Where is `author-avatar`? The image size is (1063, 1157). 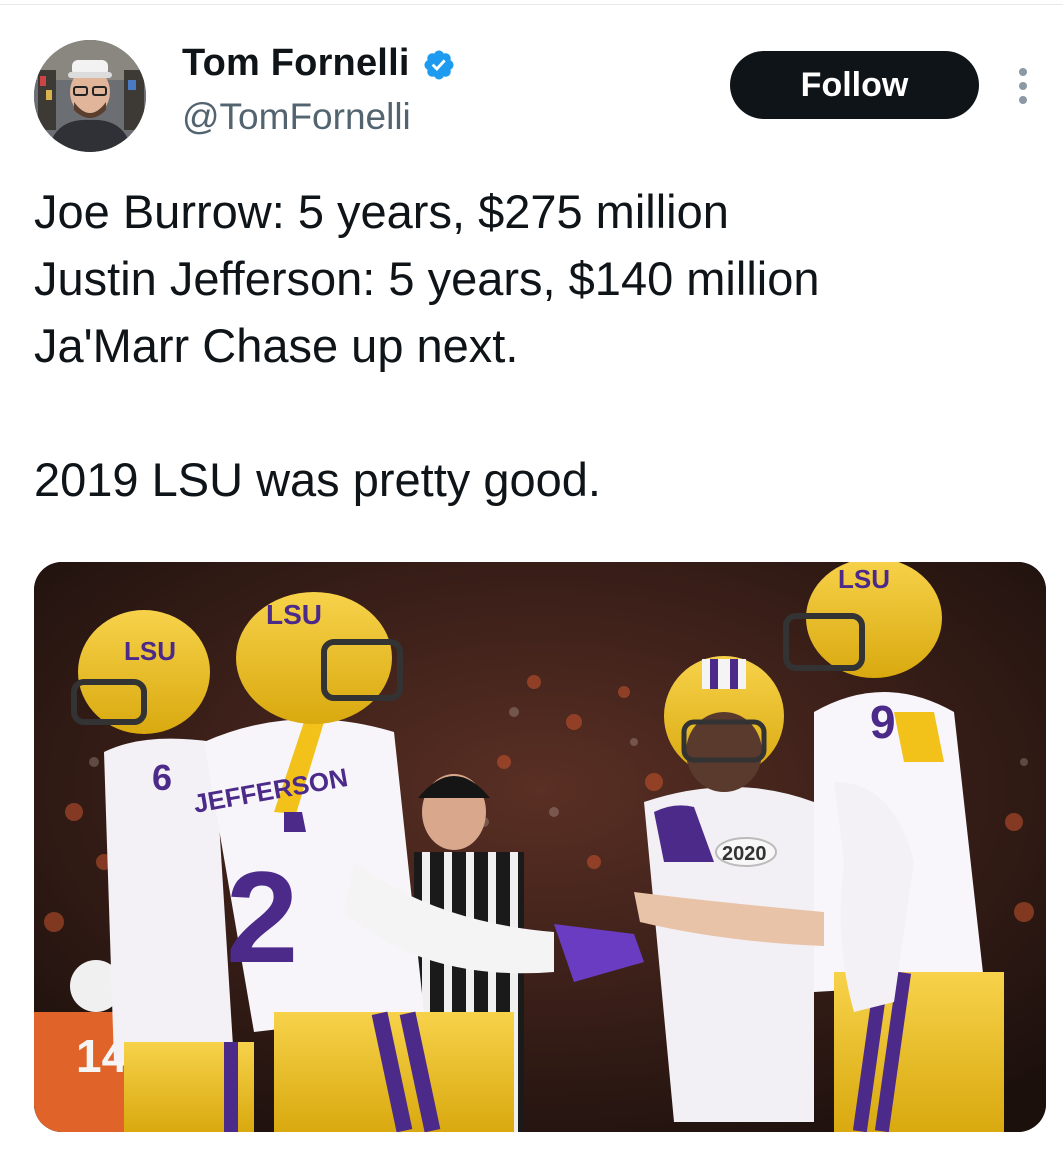 author-avatar is located at coordinates (90, 96).